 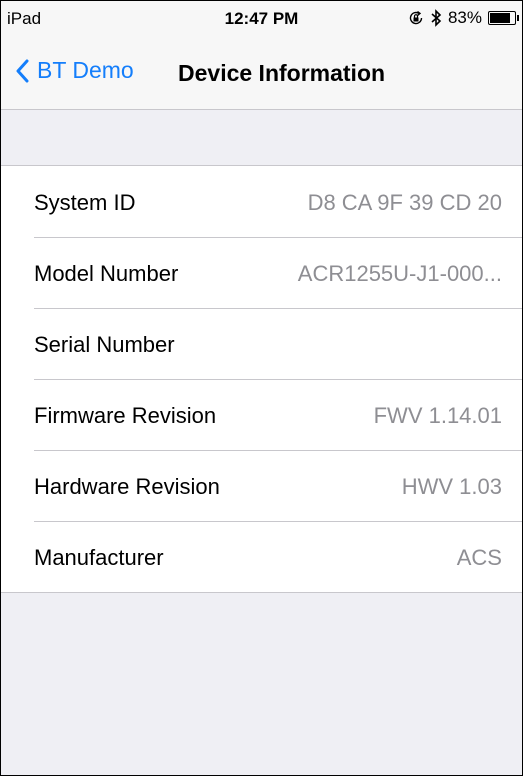 I want to click on table-row: Firmware Revision FWV 1.14.01, so click(x=261, y=414).